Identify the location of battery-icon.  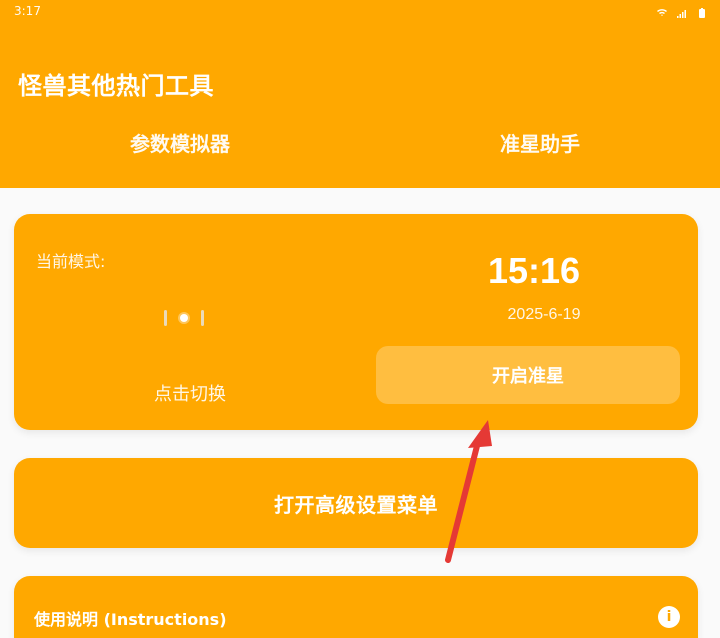
(702, 11).